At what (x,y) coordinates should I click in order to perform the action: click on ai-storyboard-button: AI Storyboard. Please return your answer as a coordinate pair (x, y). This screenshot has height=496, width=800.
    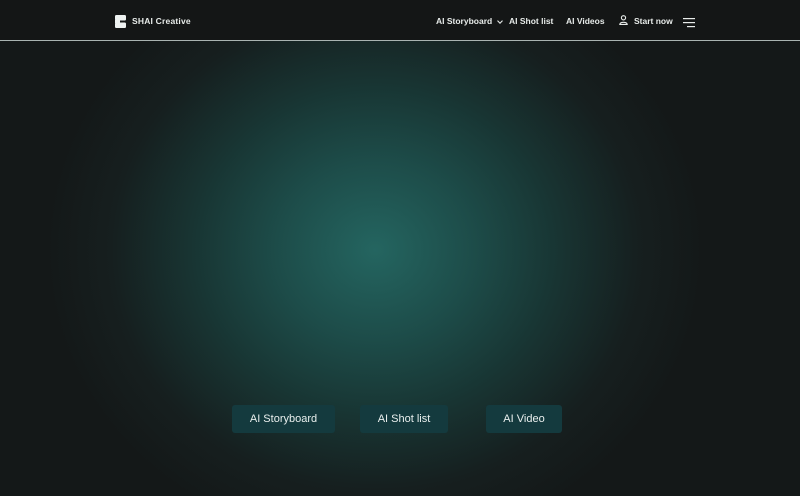
    Looking at the image, I should click on (283, 419).